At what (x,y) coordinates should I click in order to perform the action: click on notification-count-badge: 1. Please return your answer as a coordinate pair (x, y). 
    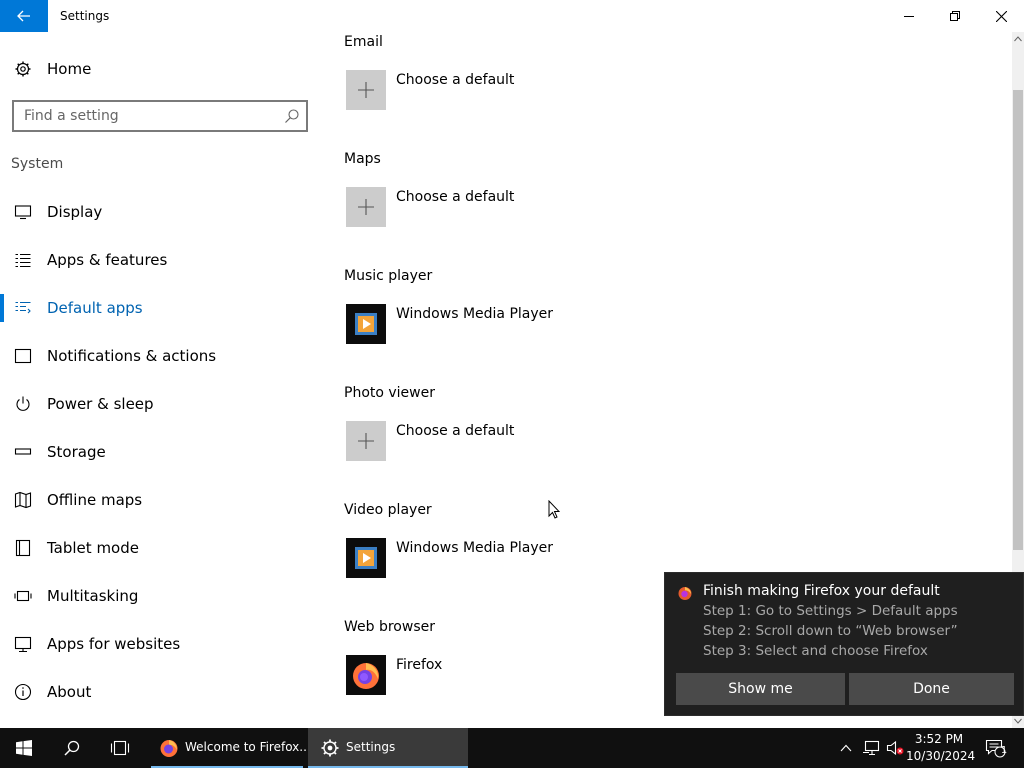
    Looking at the image, I should click on (1004, 750).